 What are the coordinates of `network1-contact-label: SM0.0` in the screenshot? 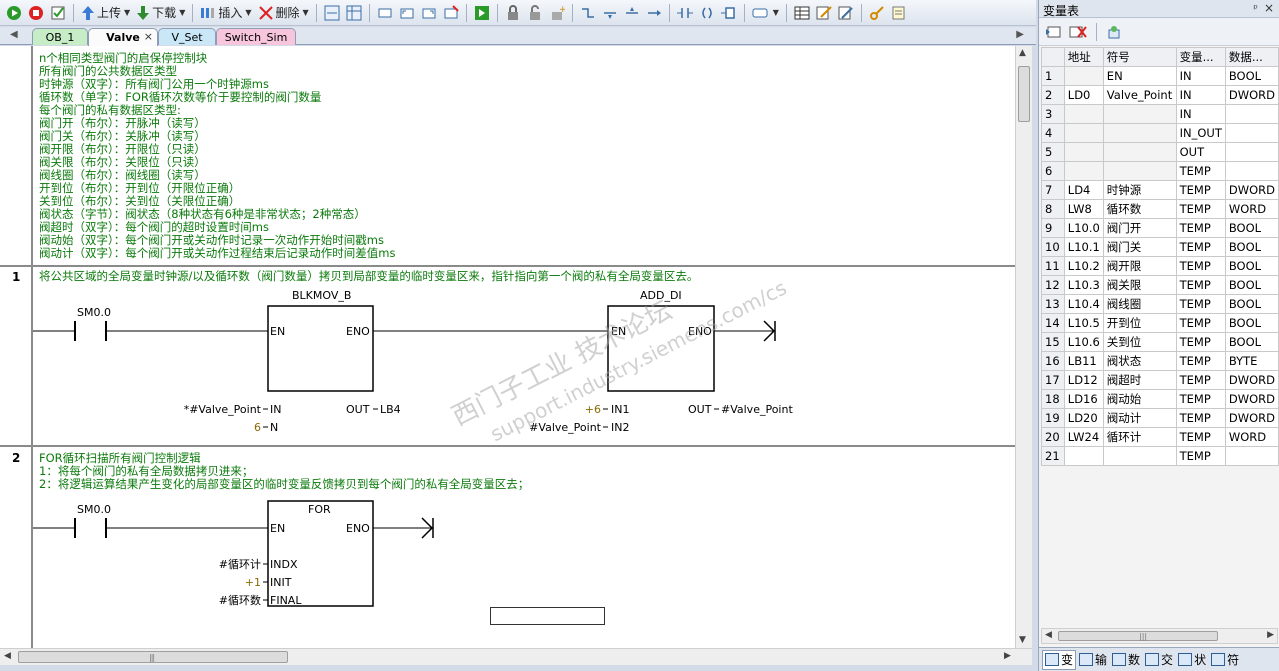 It's located at (94, 312).